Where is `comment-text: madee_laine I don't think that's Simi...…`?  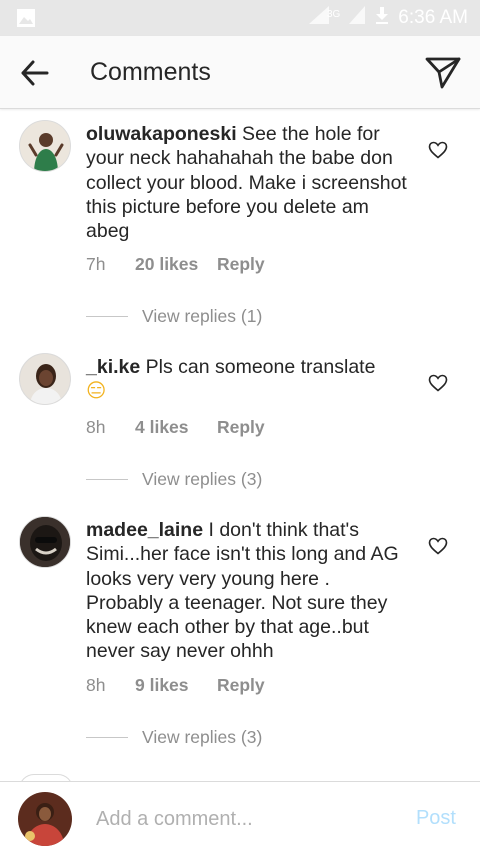
comment-text: madee_laine I don't think that's Simi...… is located at coordinates (249, 591).